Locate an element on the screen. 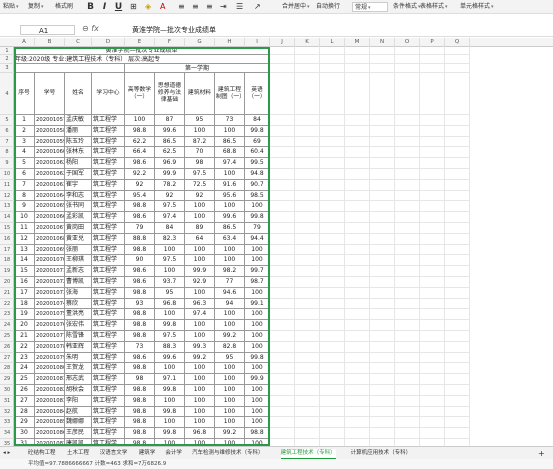  conditional-format-button: 条件格式▾ is located at coordinates (407, 7).